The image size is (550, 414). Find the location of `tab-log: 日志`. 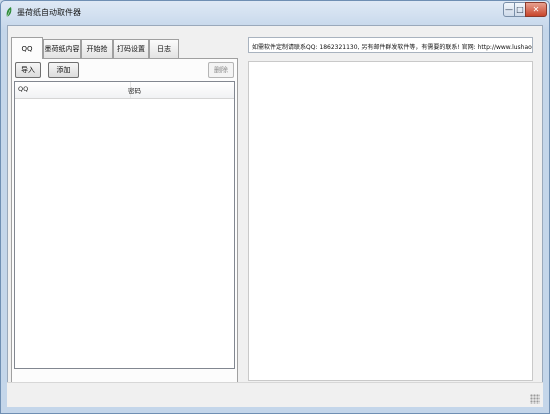

tab-log: 日志 is located at coordinates (164, 48).